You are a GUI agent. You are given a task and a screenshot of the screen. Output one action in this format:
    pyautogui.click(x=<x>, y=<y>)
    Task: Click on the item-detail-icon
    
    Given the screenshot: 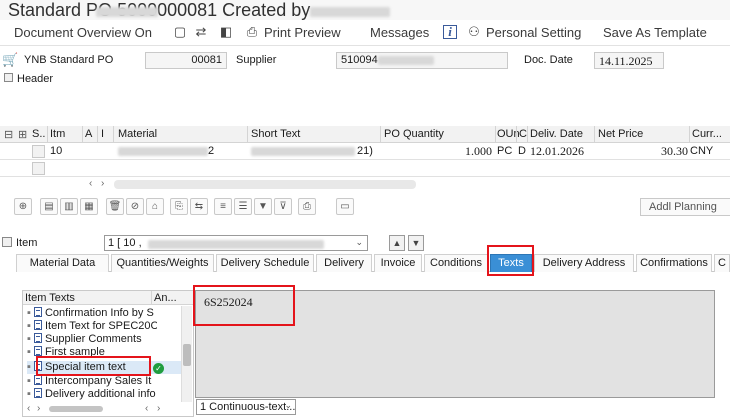 What is the action you would take?
    pyautogui.click(x=7, y=242)
    